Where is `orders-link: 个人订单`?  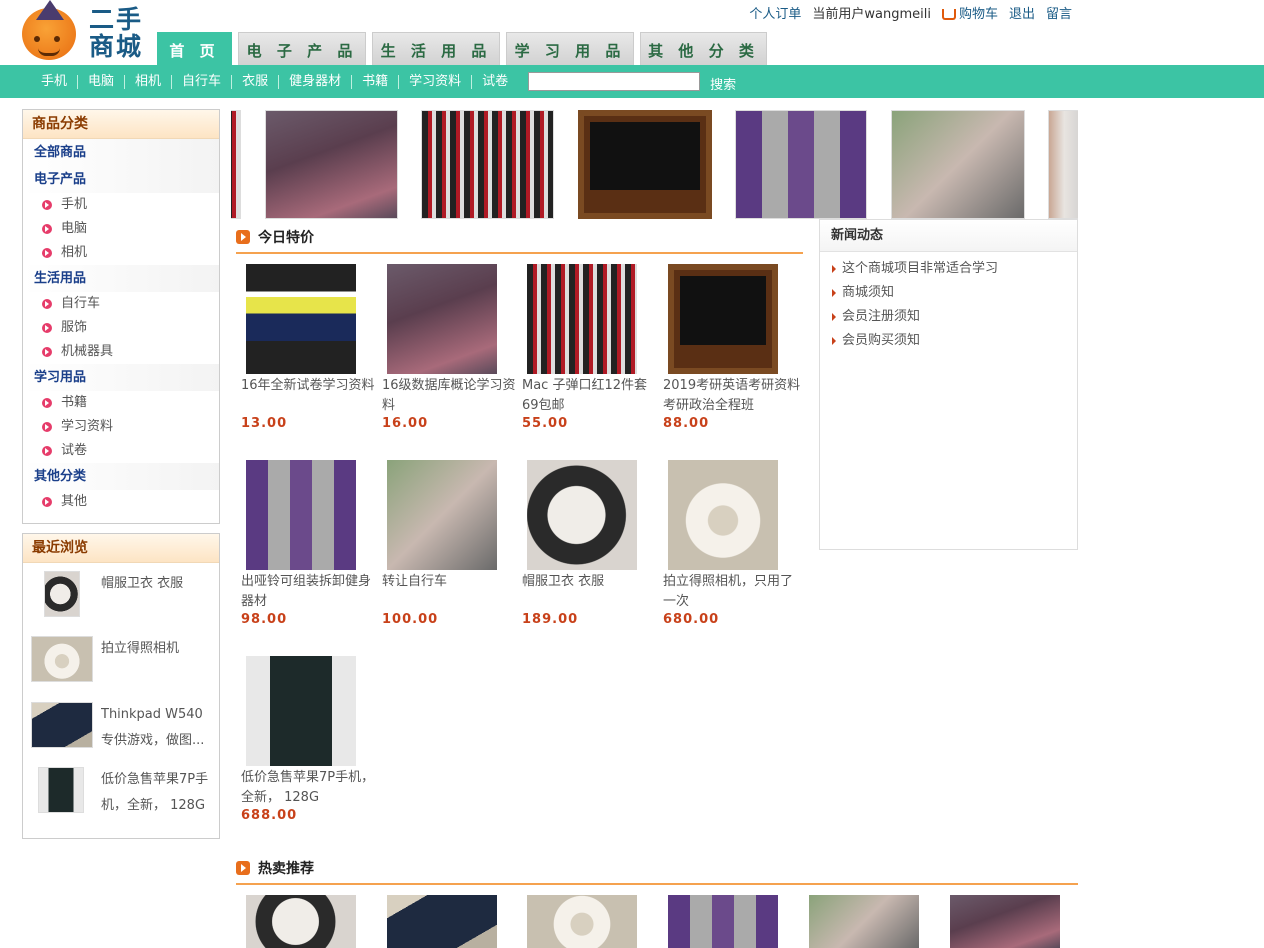
orders-link: 个人订单 is located at coordinates (775, 12).